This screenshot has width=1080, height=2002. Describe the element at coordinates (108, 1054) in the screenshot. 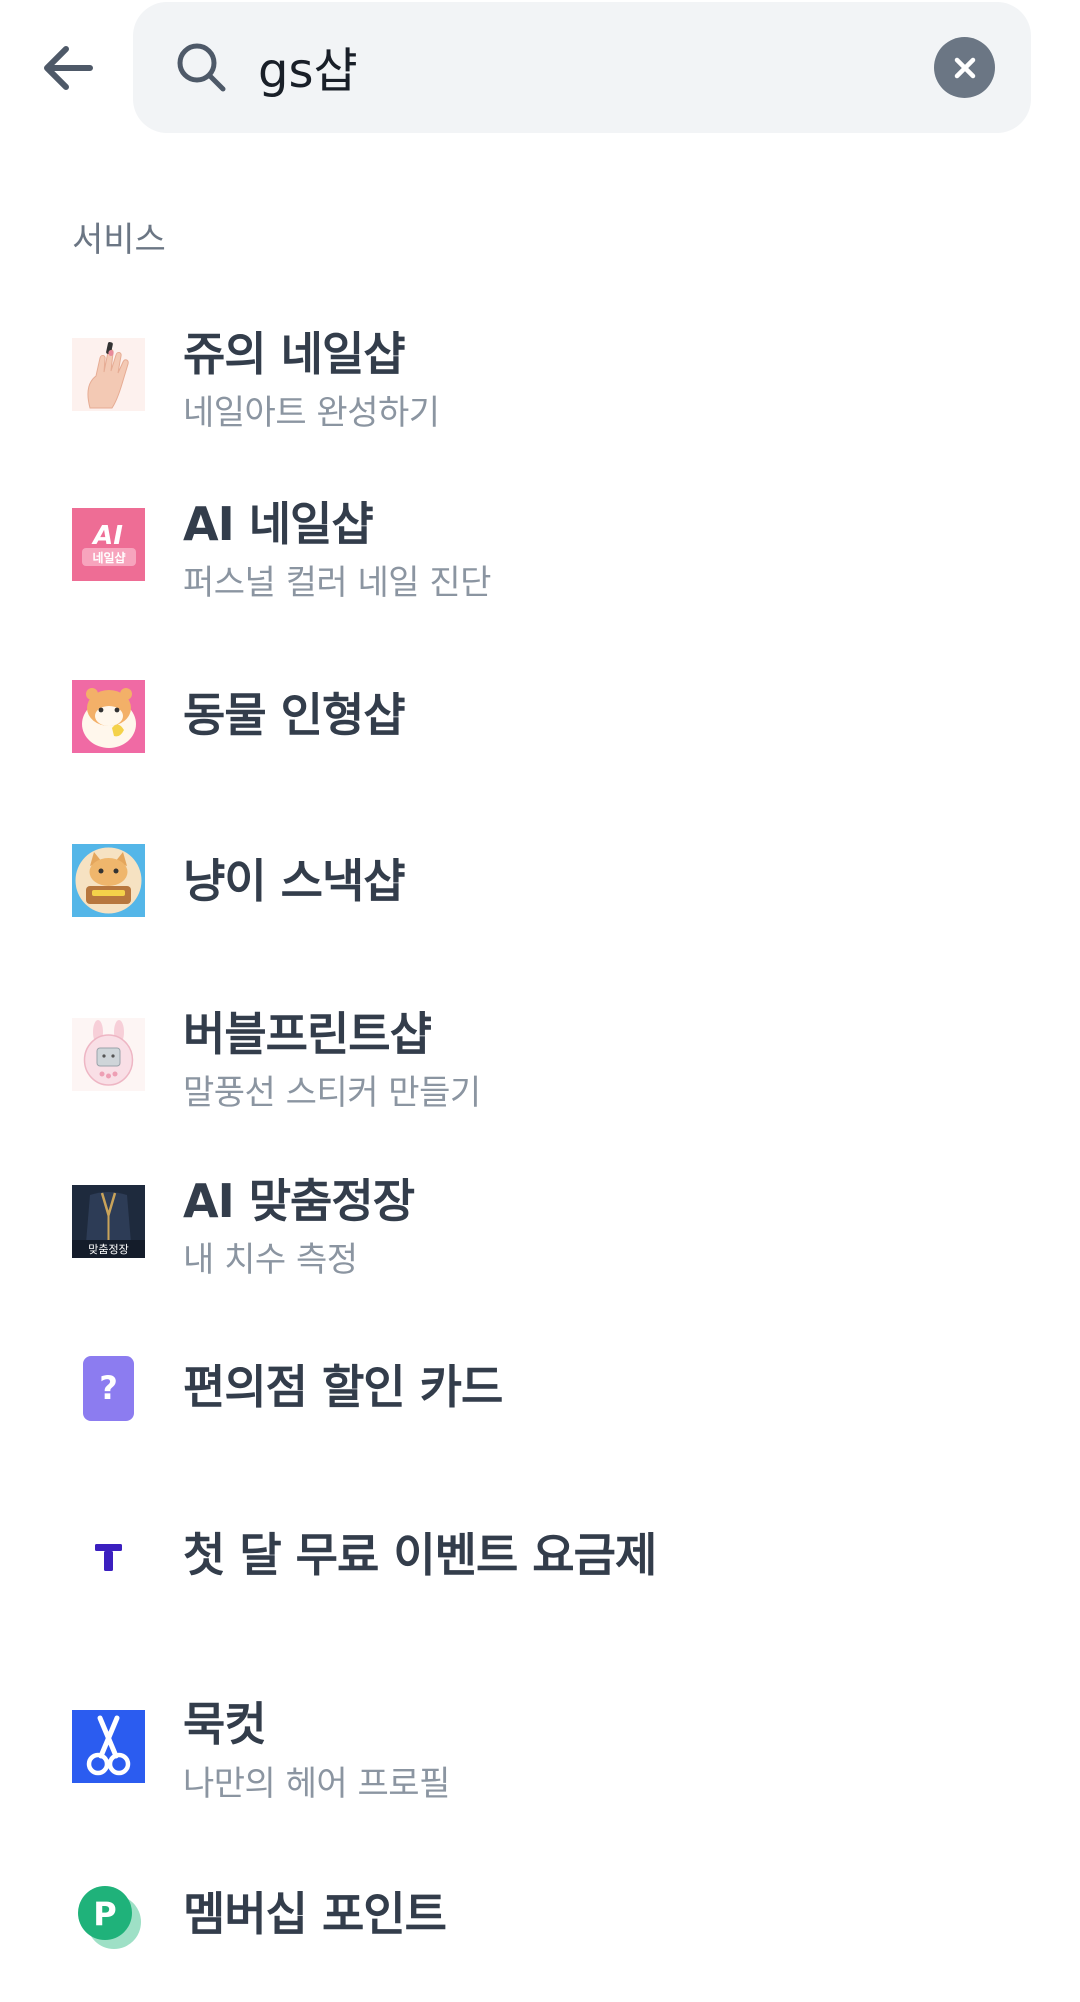

I see `bunny-camera-icon` at that location.